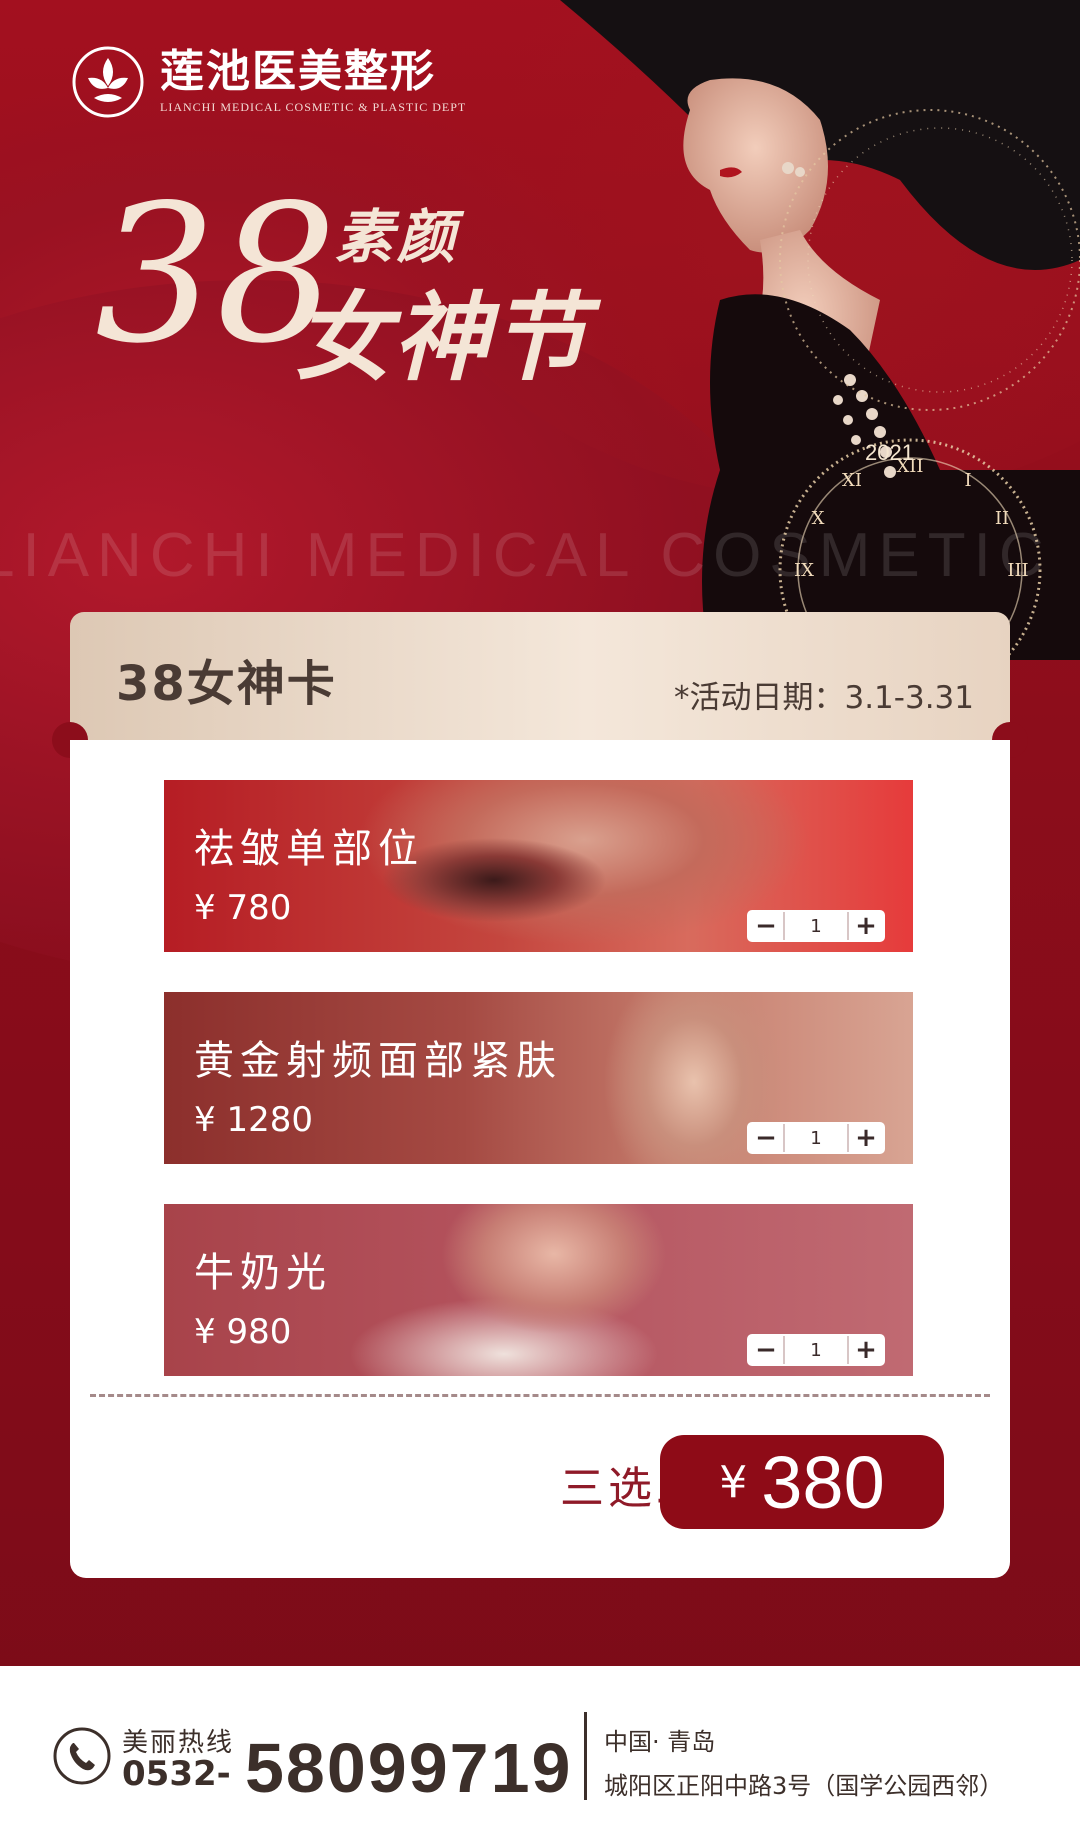 Image resolution: width=1080 pixels, height=1844 pixels. Describe the element at coordinates (226, 684) in the screenshot. I see `card-title: 38女神卡` at that location.